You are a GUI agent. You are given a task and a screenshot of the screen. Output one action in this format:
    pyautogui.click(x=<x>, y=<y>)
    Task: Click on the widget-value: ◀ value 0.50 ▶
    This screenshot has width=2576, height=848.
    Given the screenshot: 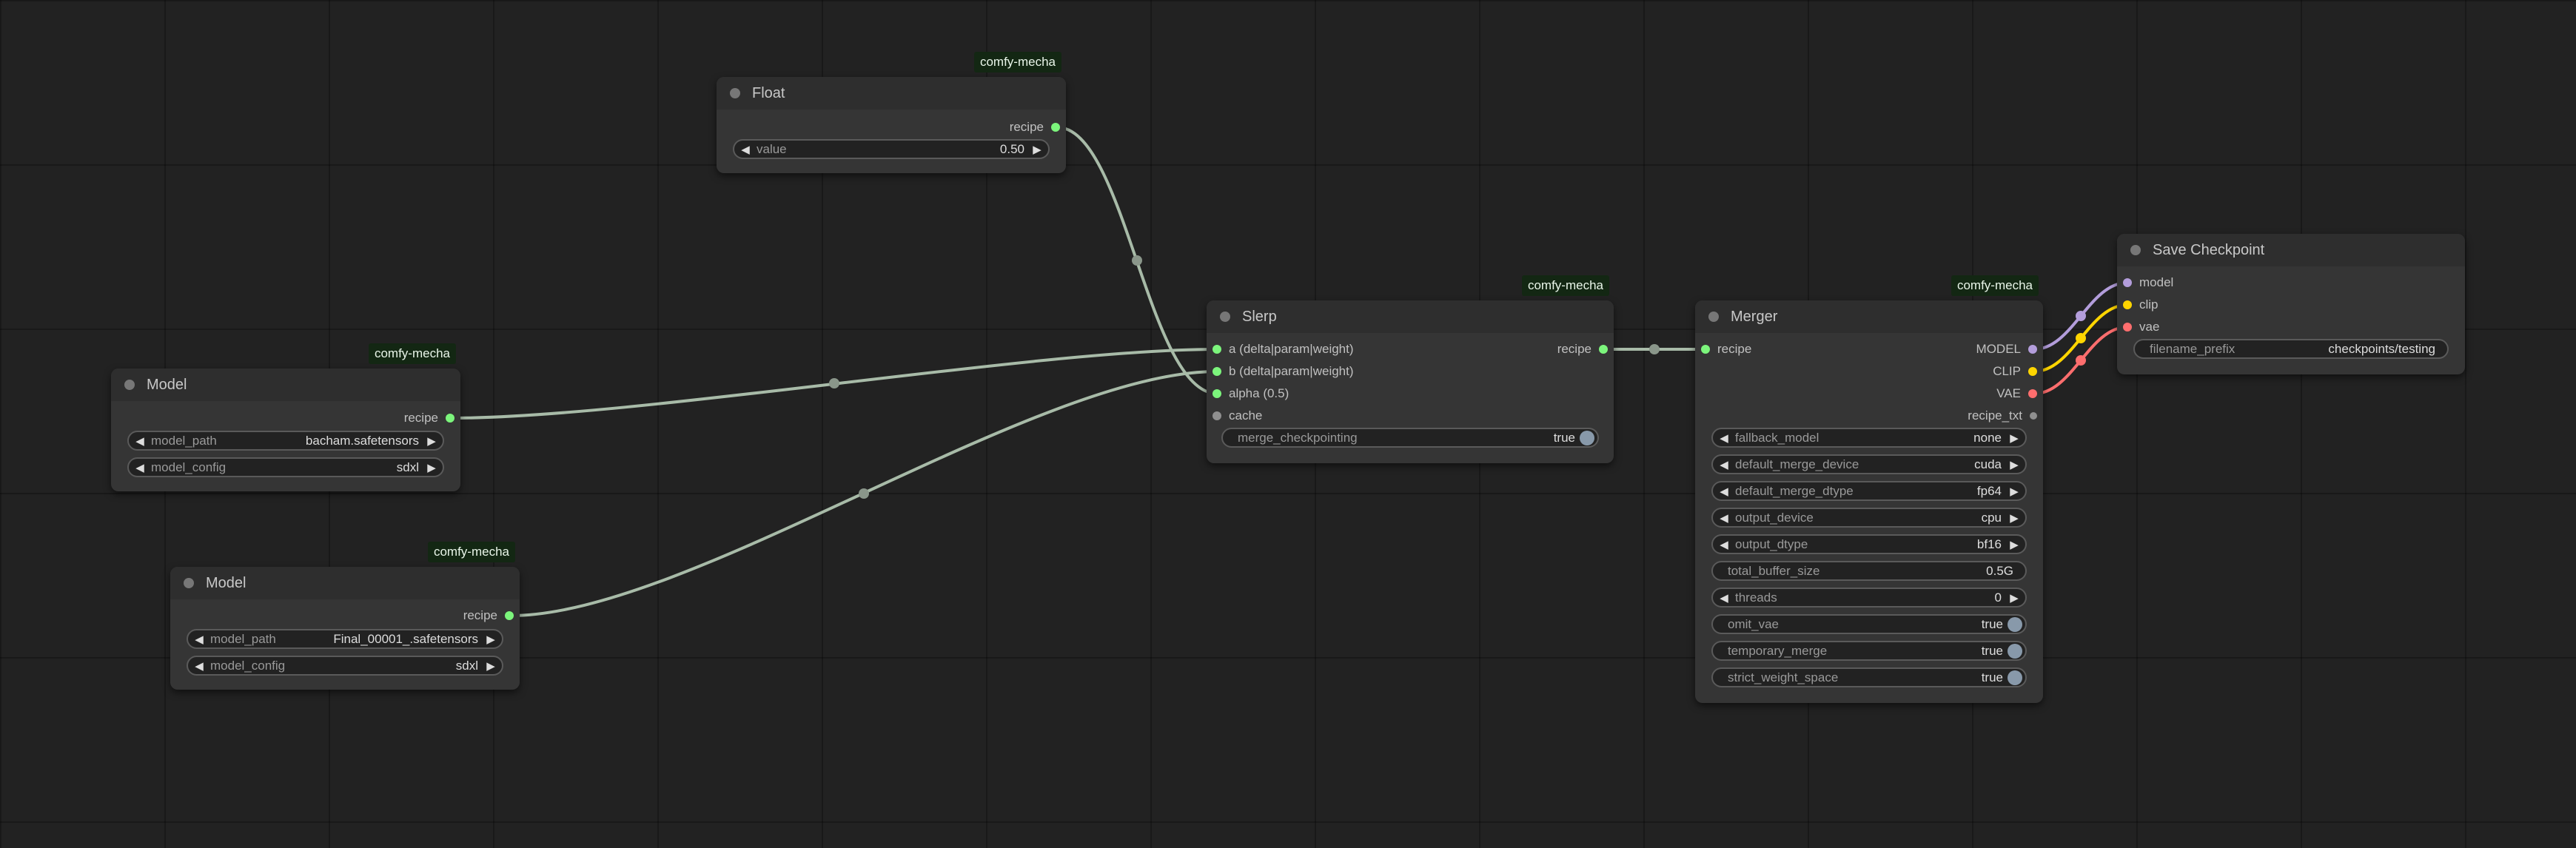 What is the action you would take?
    pyautogui.click(x=891, y=149)
    